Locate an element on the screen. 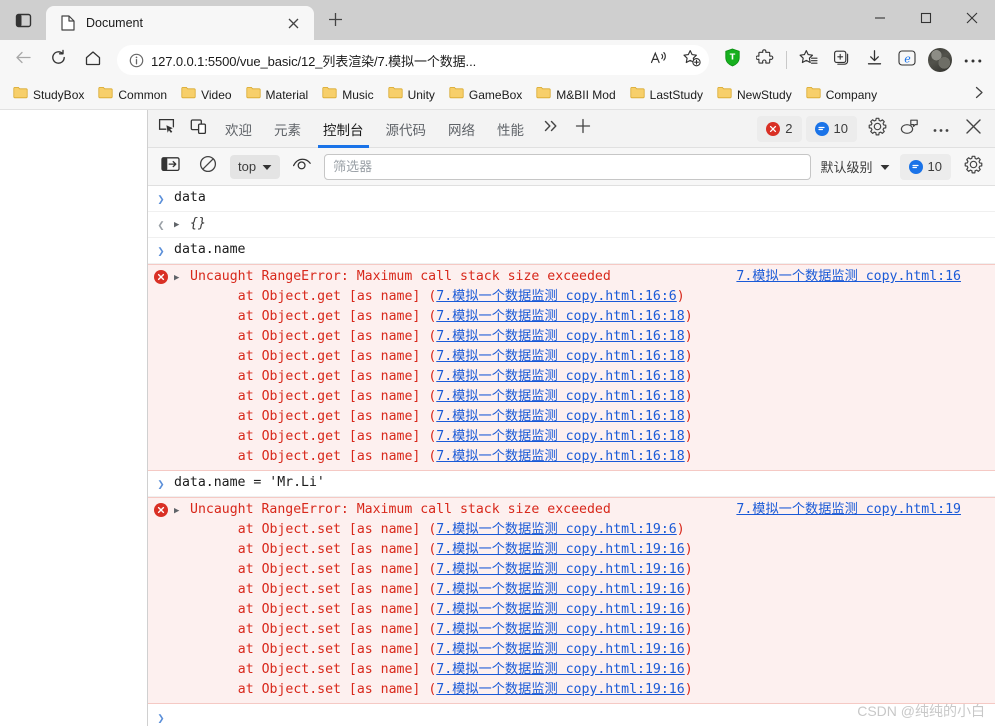 The width and height of the screenshot is (995, 726). clear-console-button is located at coordinates (208, 167).